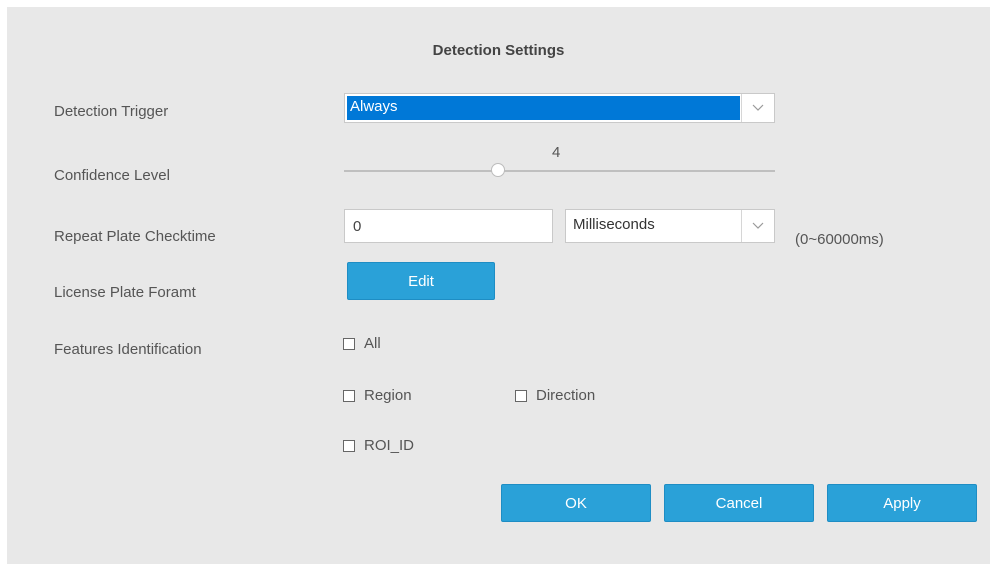 The width and height of the screenshot is (997, 569). I want to click on repeat-plate-checktime-input, so click(448, 226).